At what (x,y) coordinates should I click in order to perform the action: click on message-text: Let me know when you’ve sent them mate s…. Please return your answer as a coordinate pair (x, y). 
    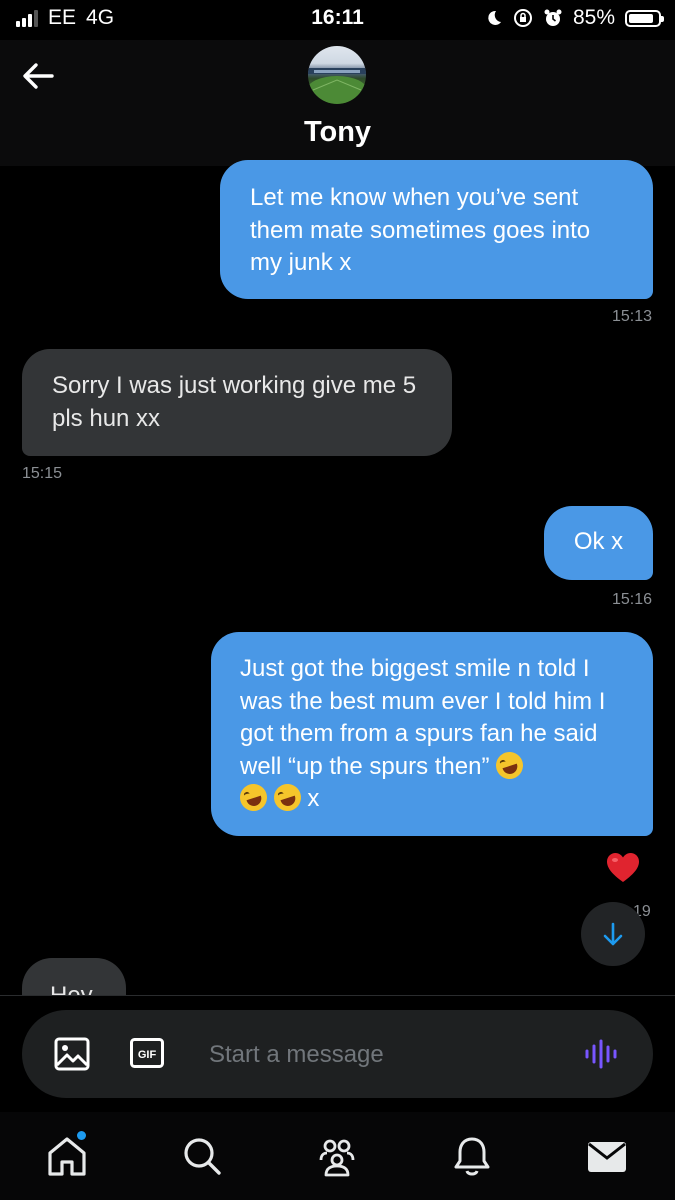
    Looking at the image, I should click on (420, 230).